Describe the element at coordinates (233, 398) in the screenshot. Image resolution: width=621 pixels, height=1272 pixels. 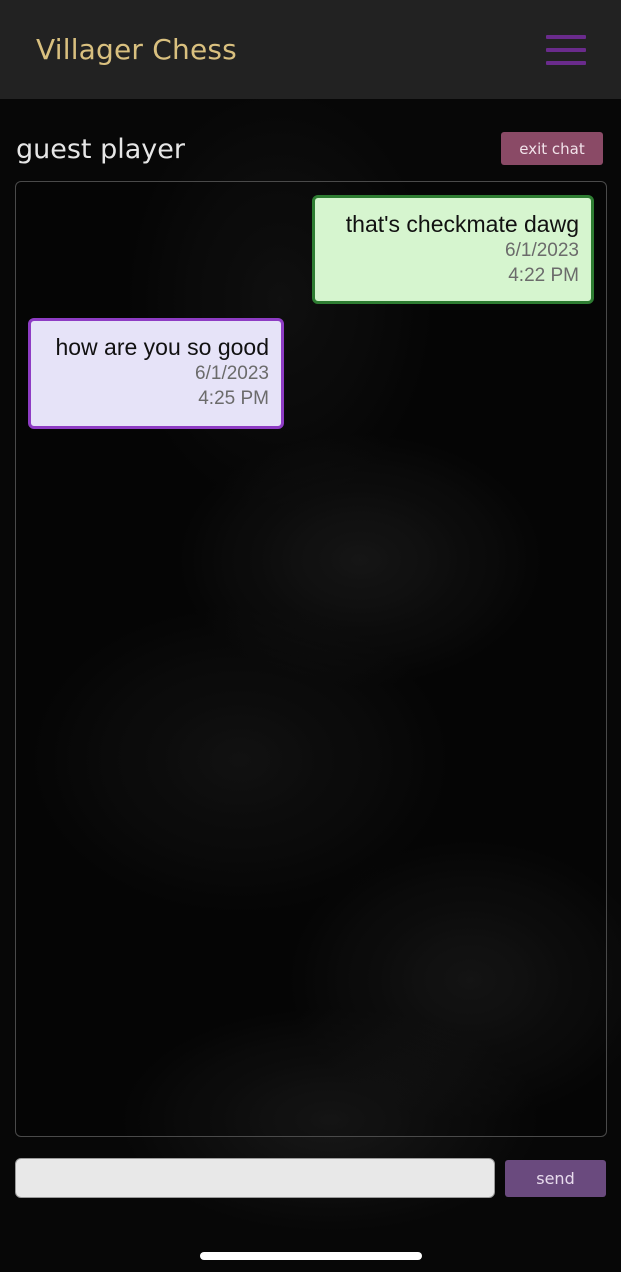
I see `message-time: 4:25 PM` at that location.